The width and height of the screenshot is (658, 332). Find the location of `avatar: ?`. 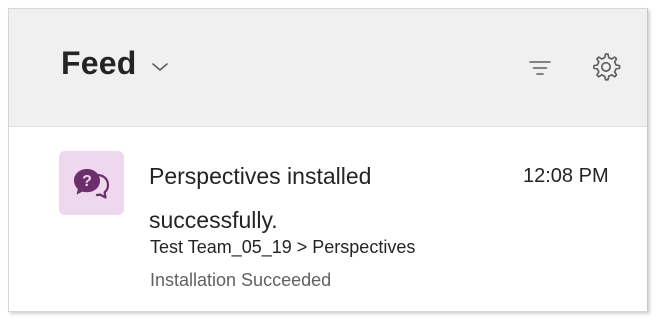

avatar: ? is located at coordinates (91, 183).